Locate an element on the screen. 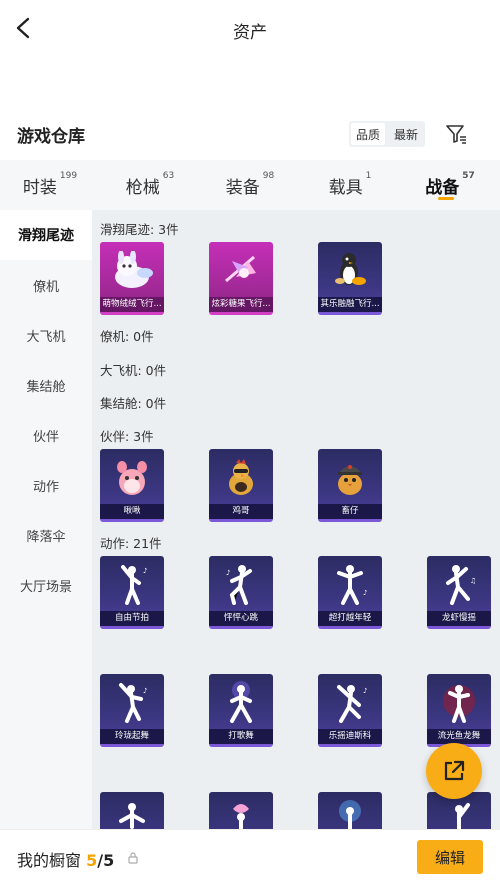 The height and width of the screenshot is (885, 500). sidebar-item-wingman: 僚机 is located at coordinates (46, 285).